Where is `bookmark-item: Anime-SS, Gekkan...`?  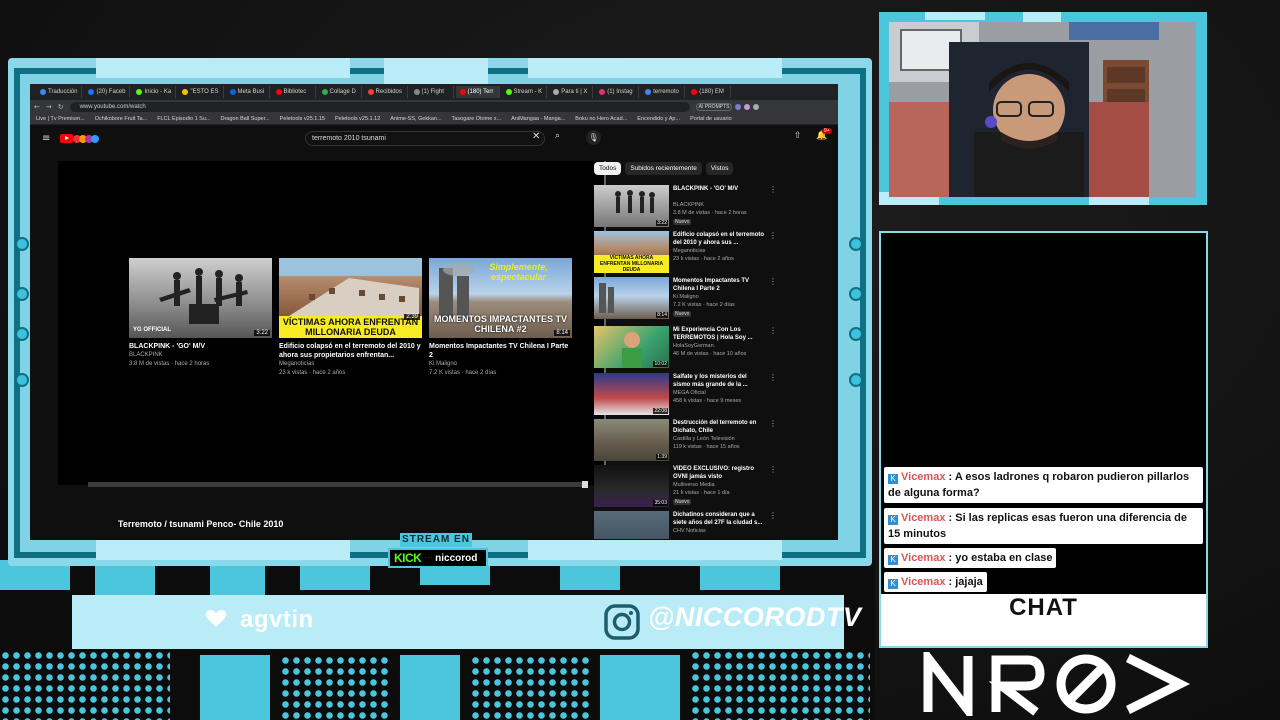
bookmark-item: Anime-SS, Gekkan... is located at coordinates (415, 119).